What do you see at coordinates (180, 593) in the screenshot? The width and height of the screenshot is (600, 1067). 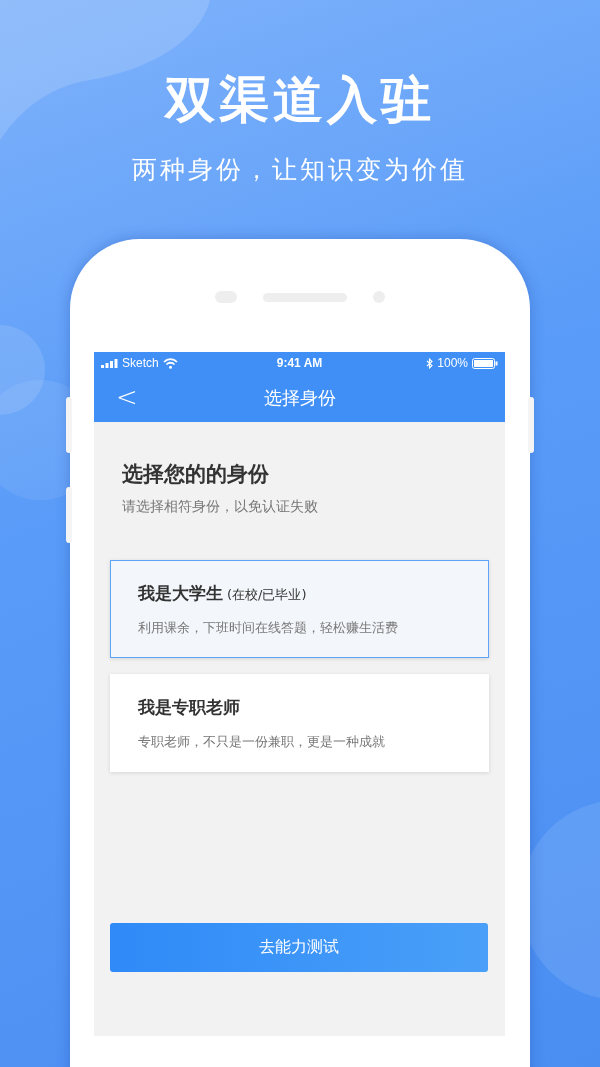 I see `option-title: 我是大学生` at bounding box center [180, 593].